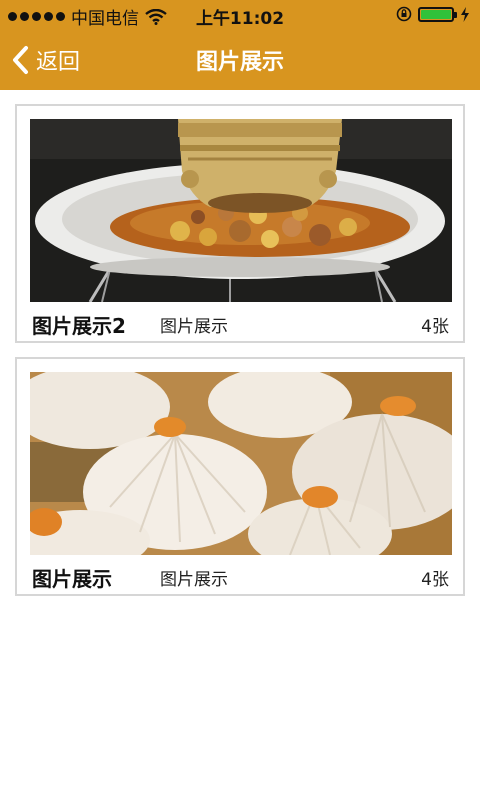 The height and width of the screenshot is (800, 480). I want to click on status-right, so click(433, 14).